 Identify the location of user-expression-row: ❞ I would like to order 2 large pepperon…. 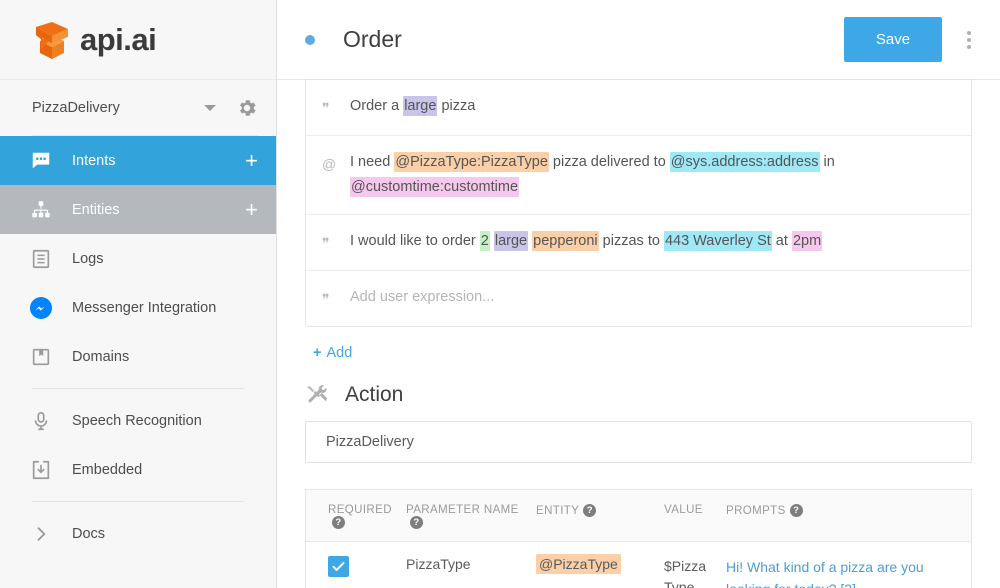
(638, 243).